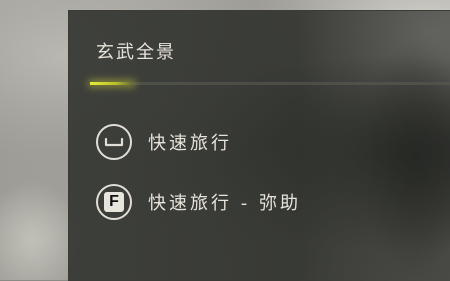  I want to click on f-key-glyph: F, so click(114, 202).